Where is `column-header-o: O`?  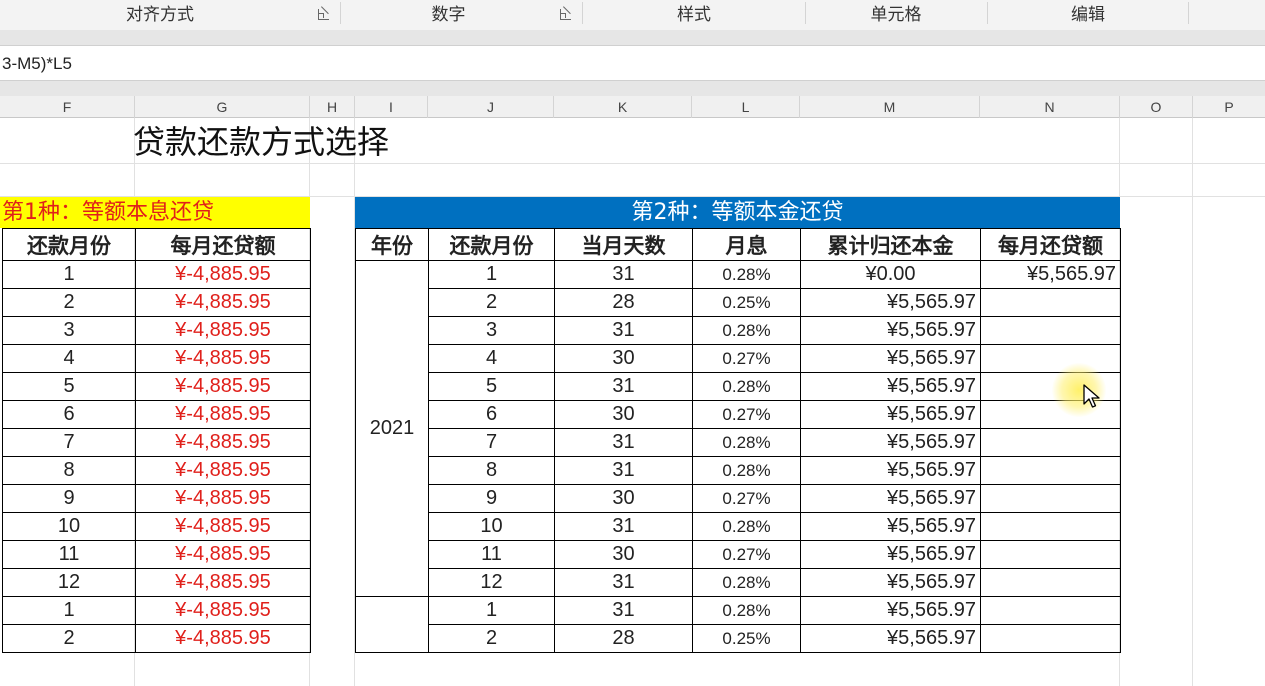
column-header-o: O is located at coordinates (1156, 107).